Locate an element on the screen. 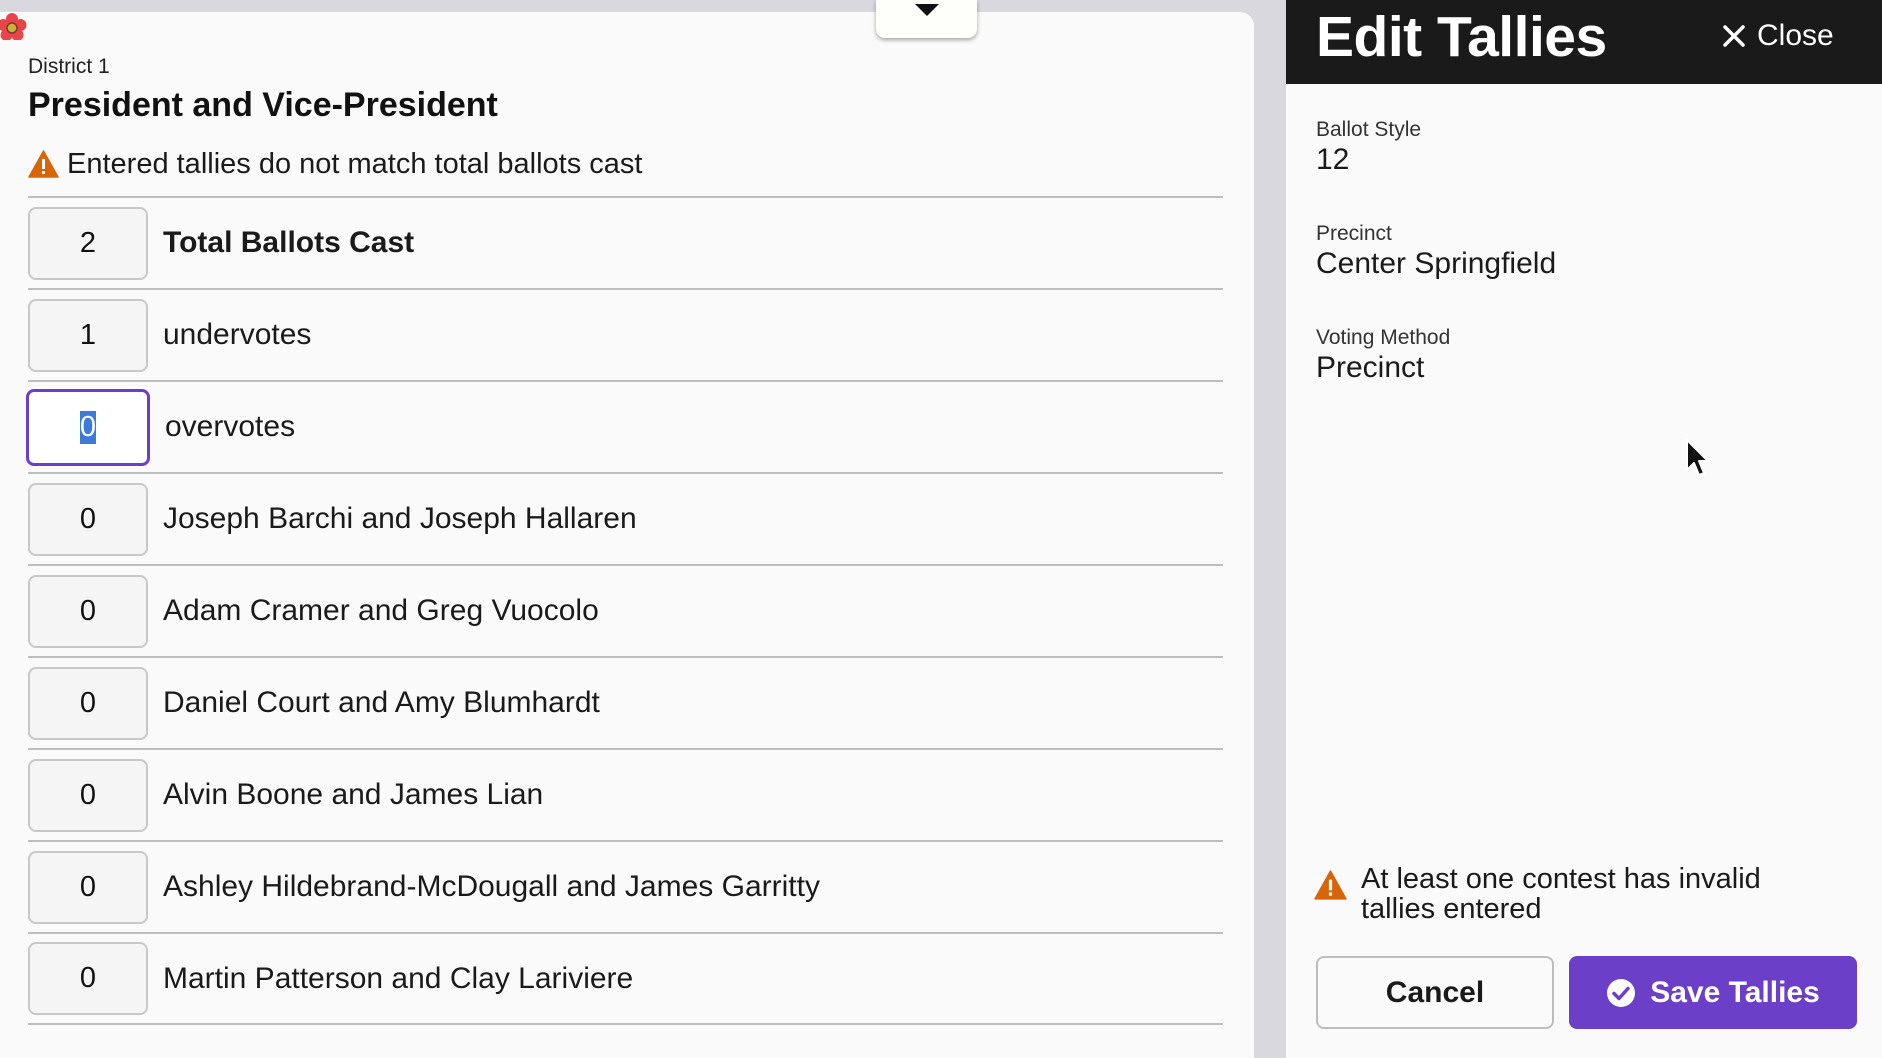 Image resolution: width=1882 pixels, height=1058 pixels. tally-row-label: overvotes is located at coordinates (230, 426).